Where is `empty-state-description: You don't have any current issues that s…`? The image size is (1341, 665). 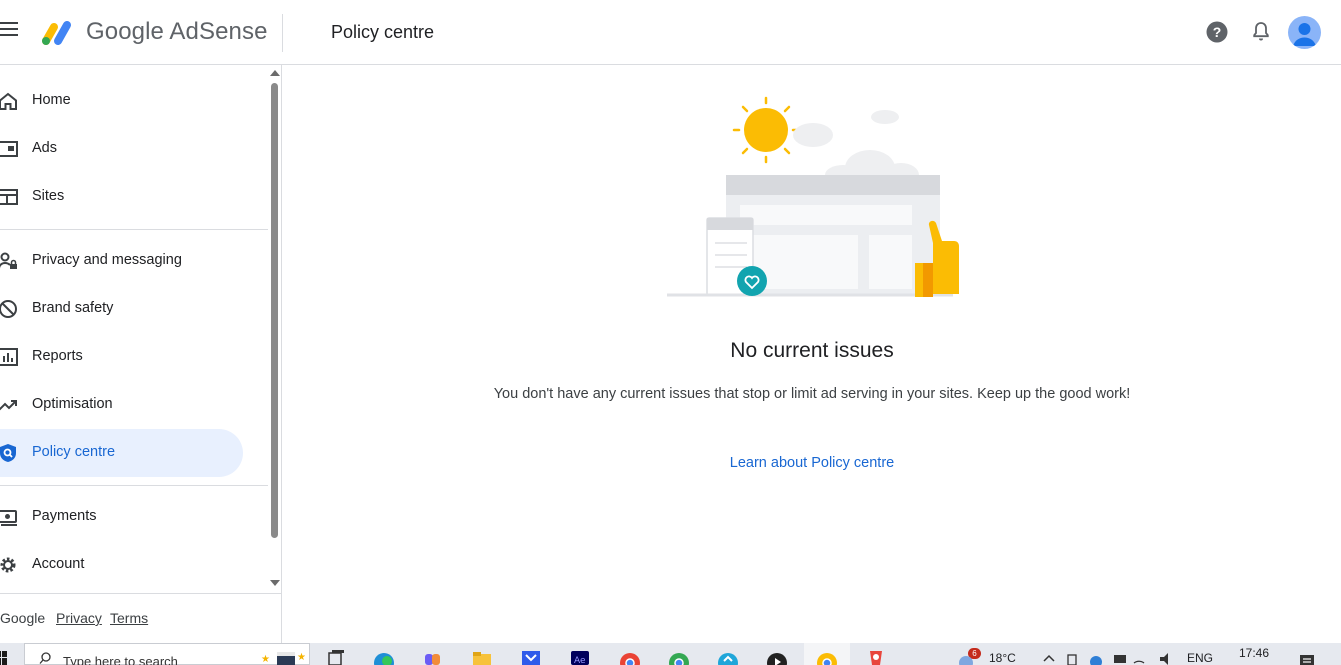
empty-state-description: You don't have any current issues that s… is located at coordinates (812, 394).